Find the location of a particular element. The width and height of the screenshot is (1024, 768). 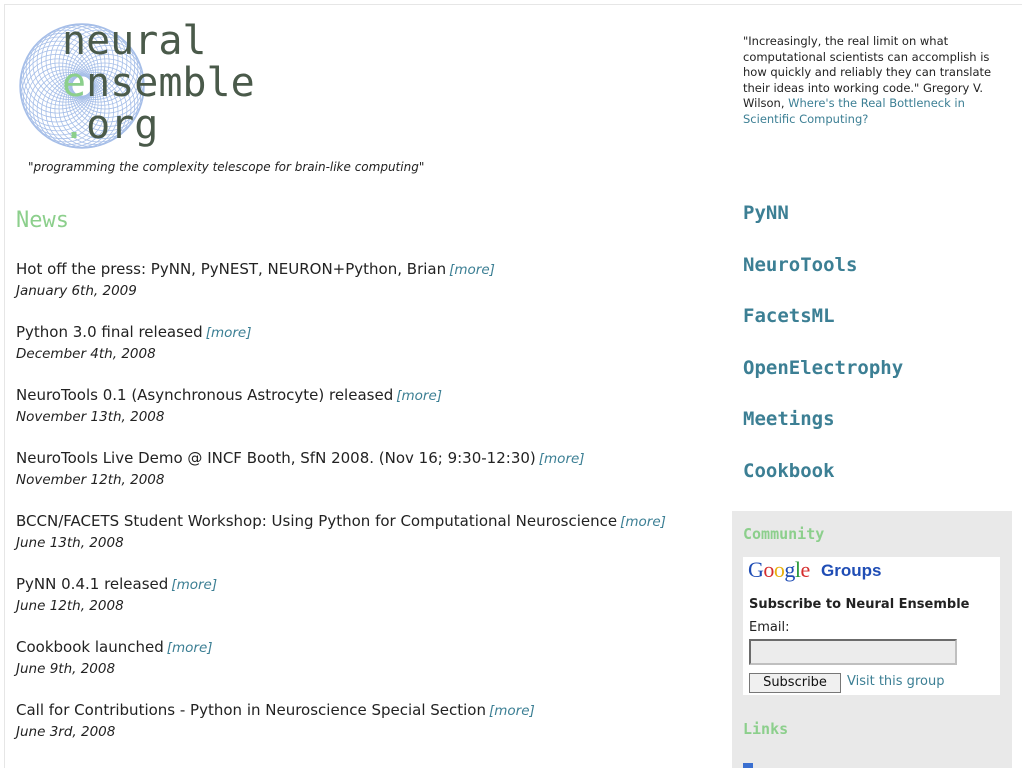

nav-link-facetsml: FacetsML is located at coordinates (789, 316).